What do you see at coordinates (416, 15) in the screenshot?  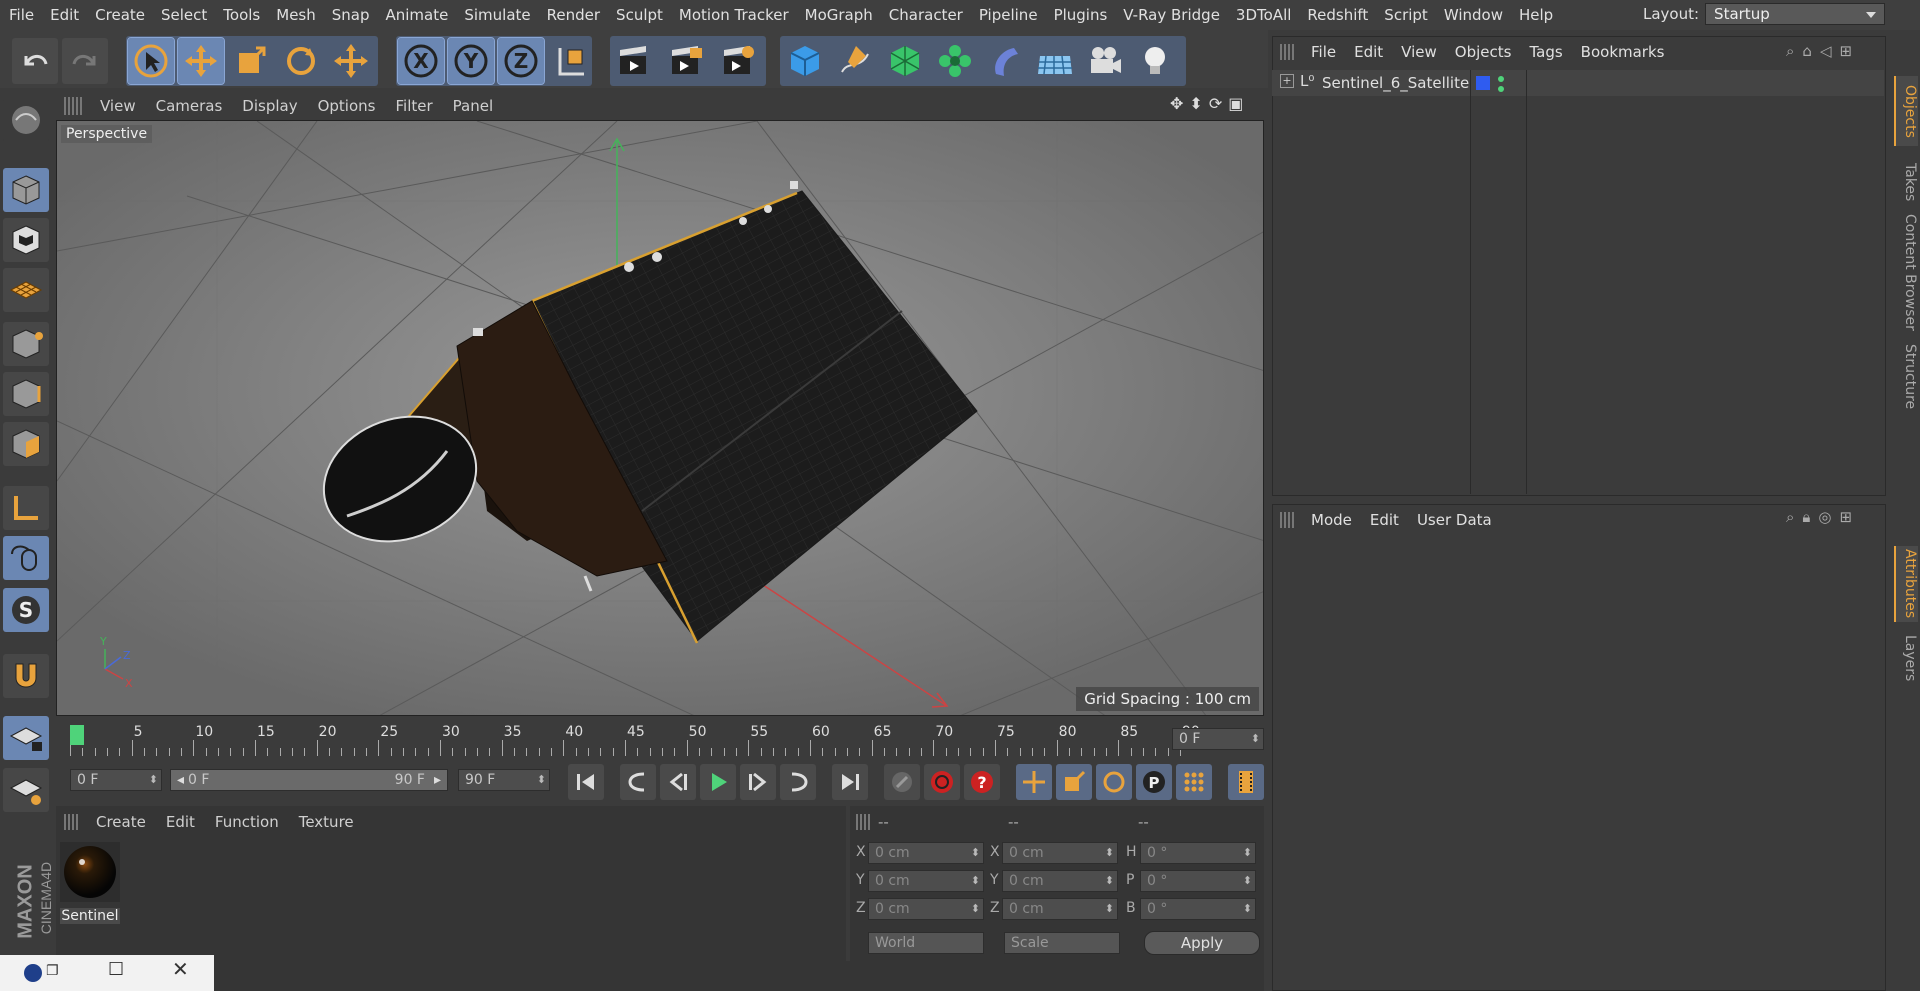 I see `menu-animate: Animate` at bounding box center [416, 15].